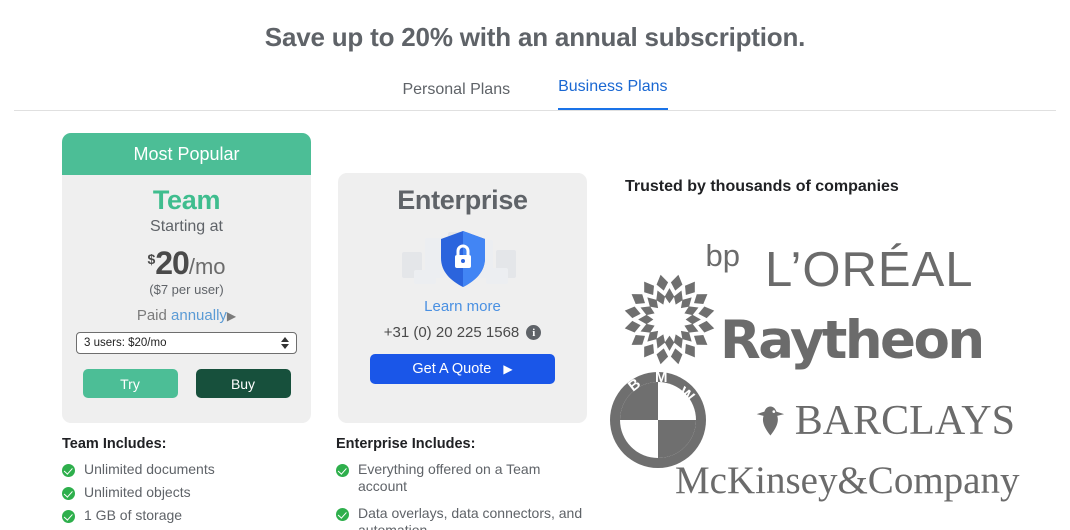 The image size is (1070, 530). Describe the element at coordinates (452, 369) in the screenshot. I see `get-a-quote-label: Get A Quote` at that location.